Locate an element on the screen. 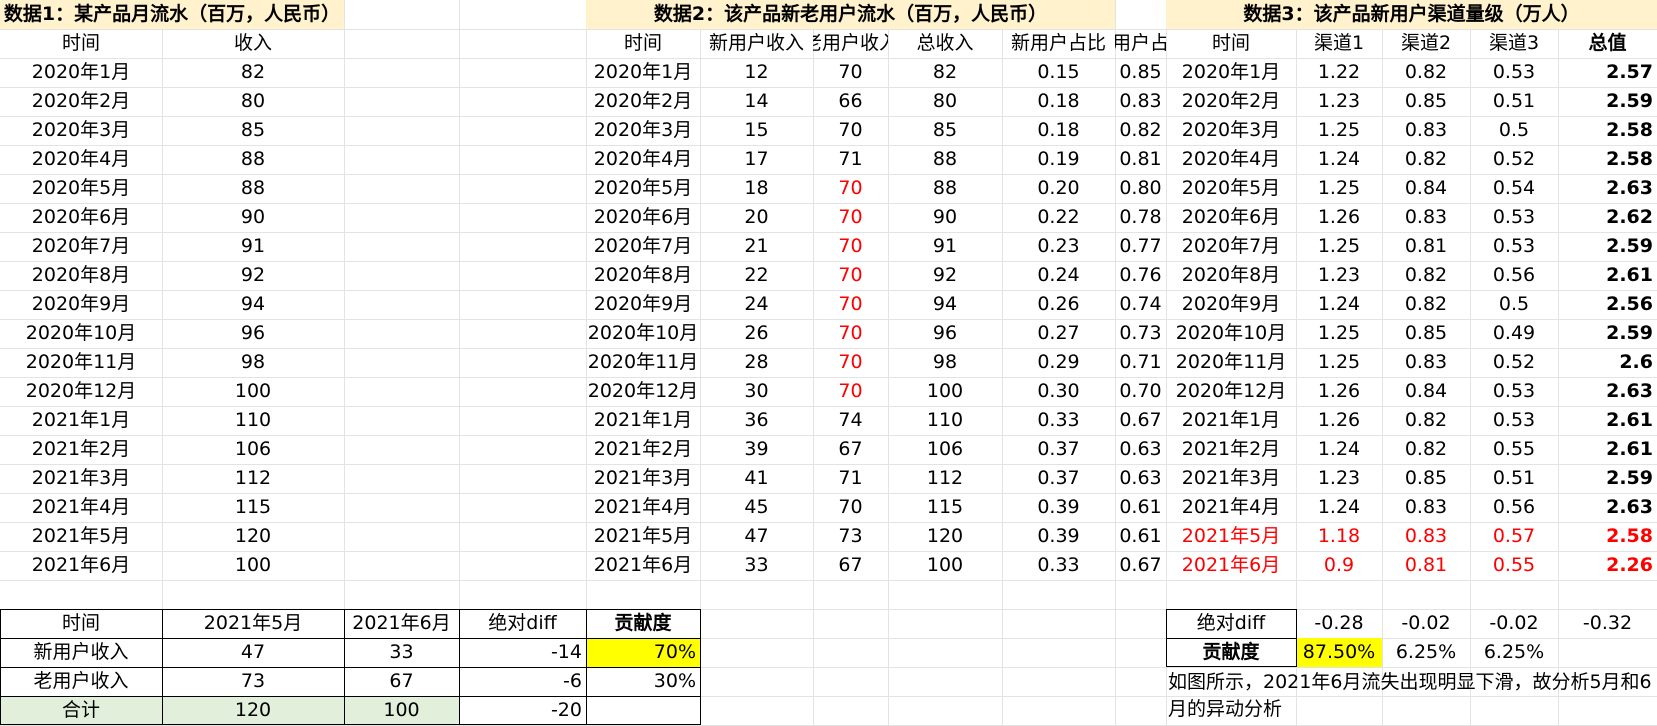  table1-revenue-cell: 115 is located at coordinates (253, 507).